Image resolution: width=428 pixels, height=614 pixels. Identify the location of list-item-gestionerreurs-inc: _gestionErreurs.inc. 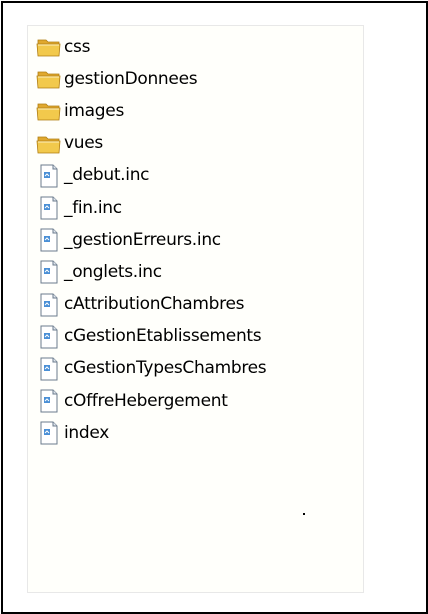
(151, 240).